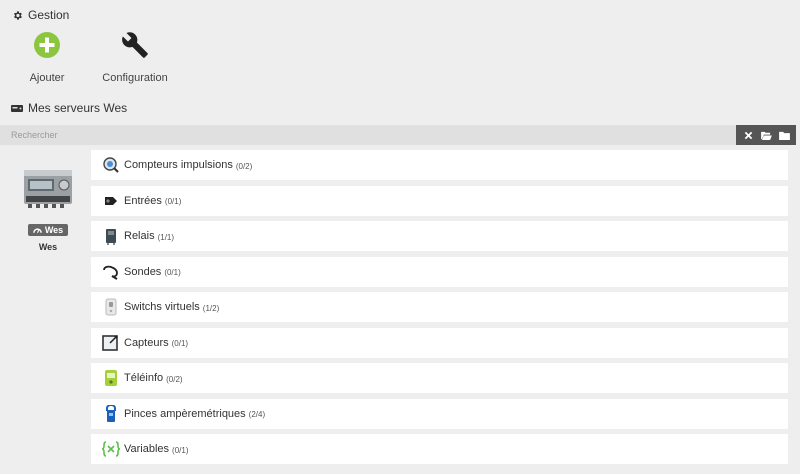 The width and height of the screenshot is (800, 474). What do you see at coordinates (111, 165) in the screenshot?
I see `pulse-counter-icon` at bounding box center [111, 165].